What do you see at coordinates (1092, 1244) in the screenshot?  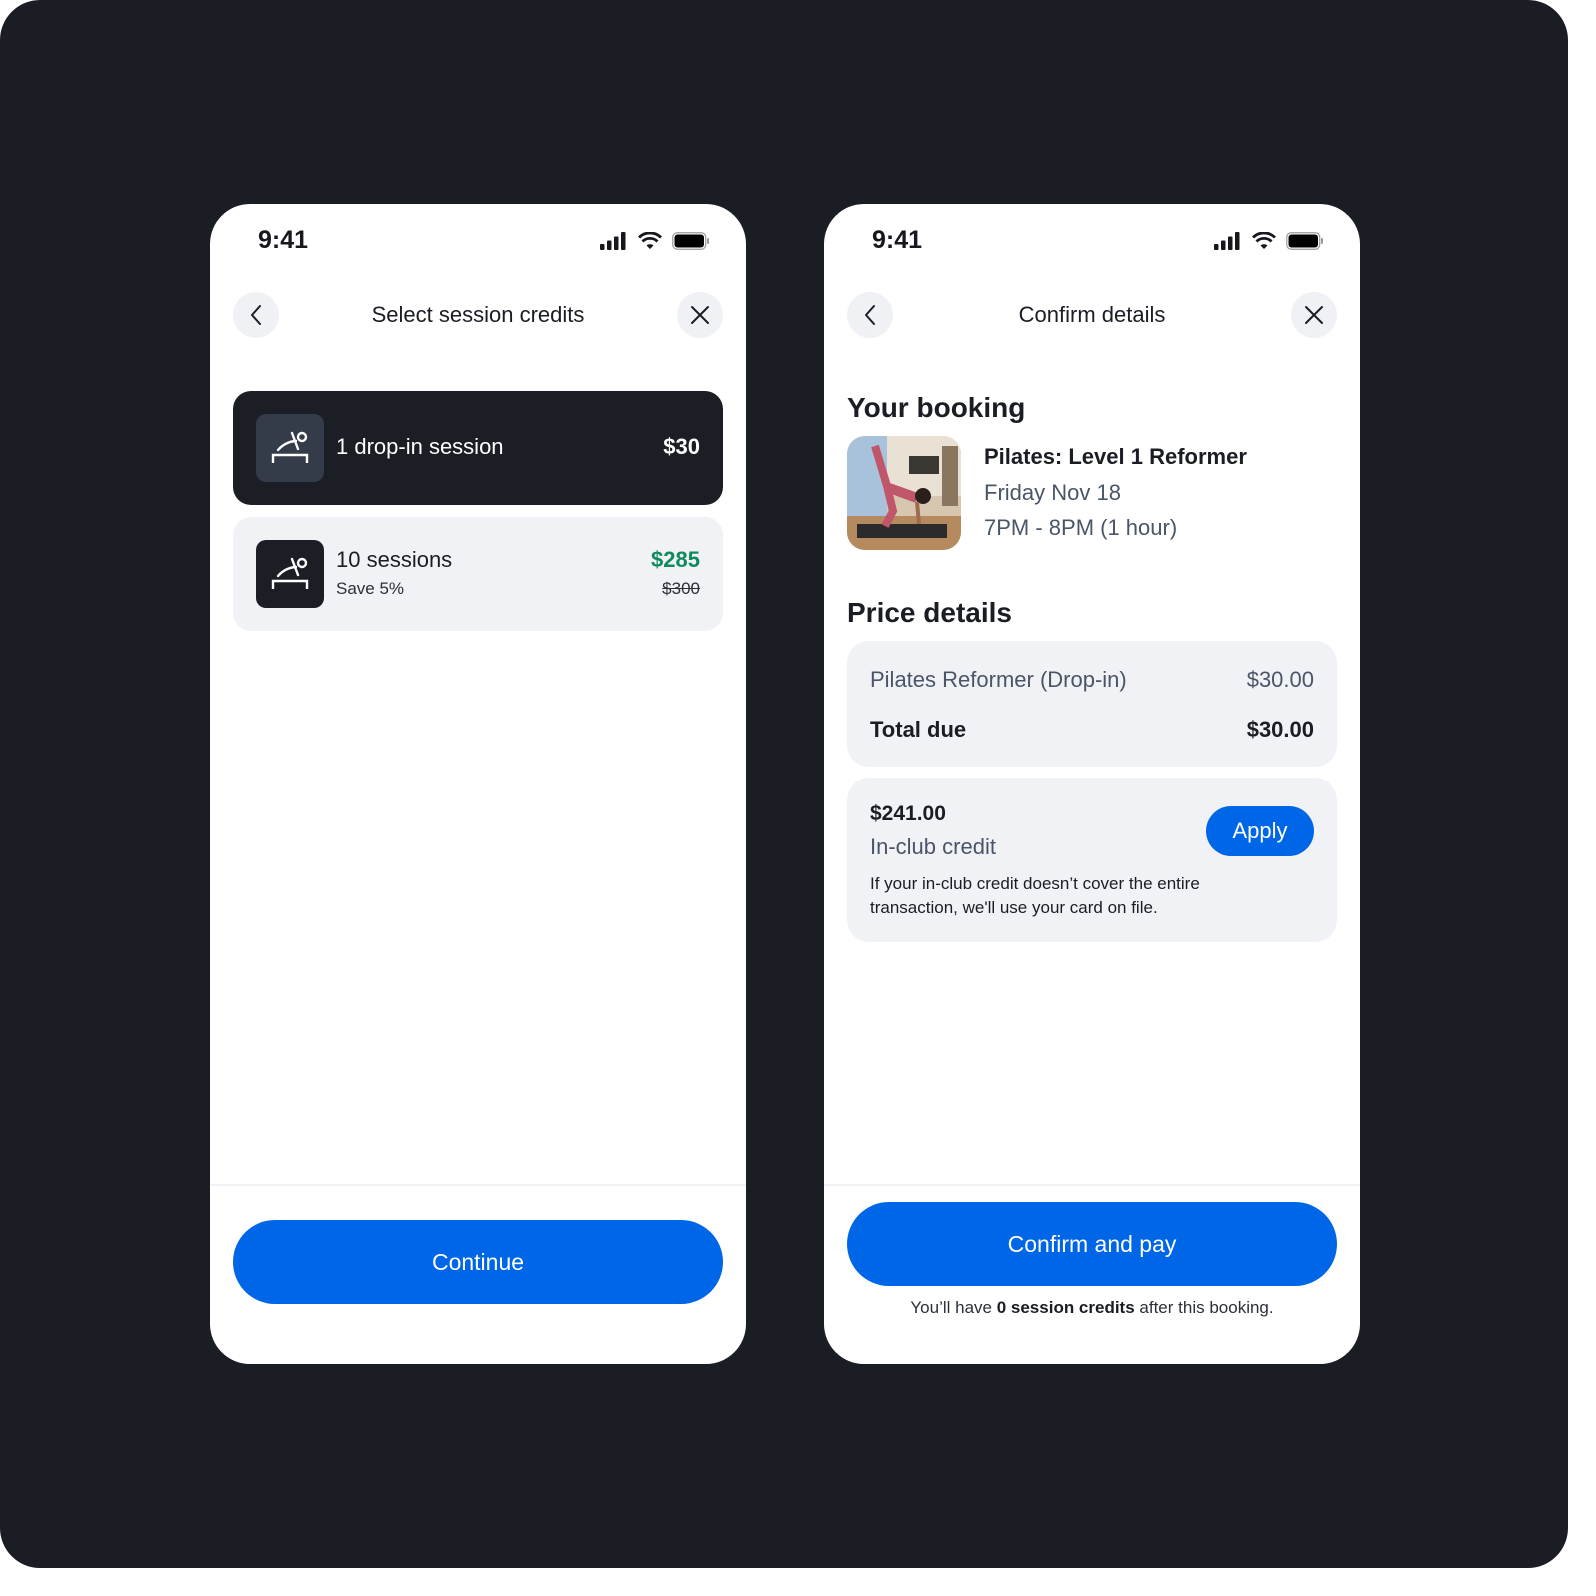 I see `confirm-and-pay-button: Confirm and pay` at bounding box center [1092, 1244].